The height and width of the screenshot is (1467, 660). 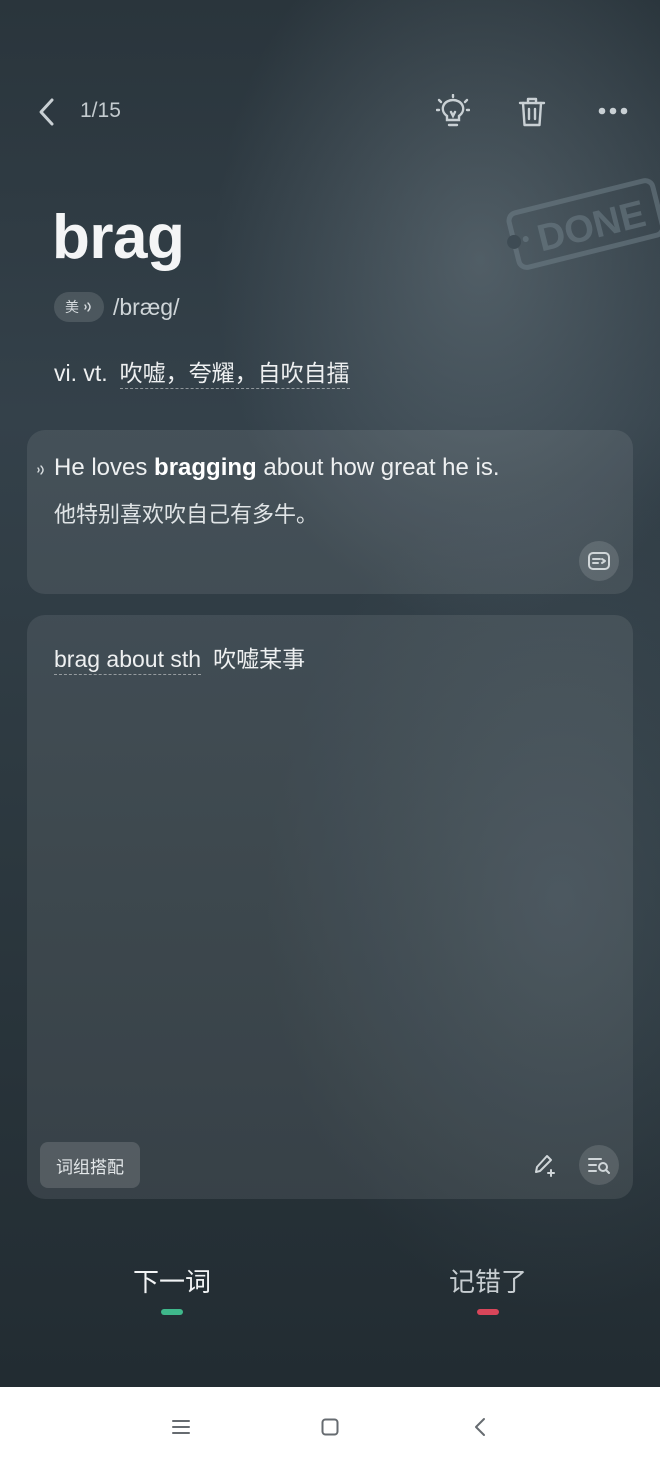 What do you see at coordinates (205, 467) in the screenshot?
I see `highlighted-word: bragging` at bounding box center [205, 467].